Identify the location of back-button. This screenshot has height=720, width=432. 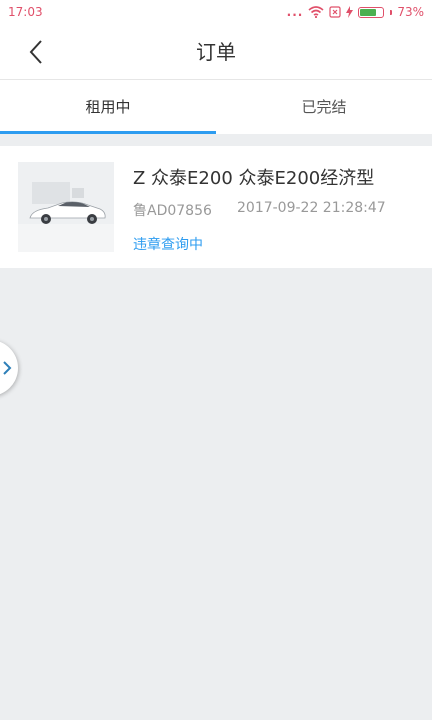
(36, 52).